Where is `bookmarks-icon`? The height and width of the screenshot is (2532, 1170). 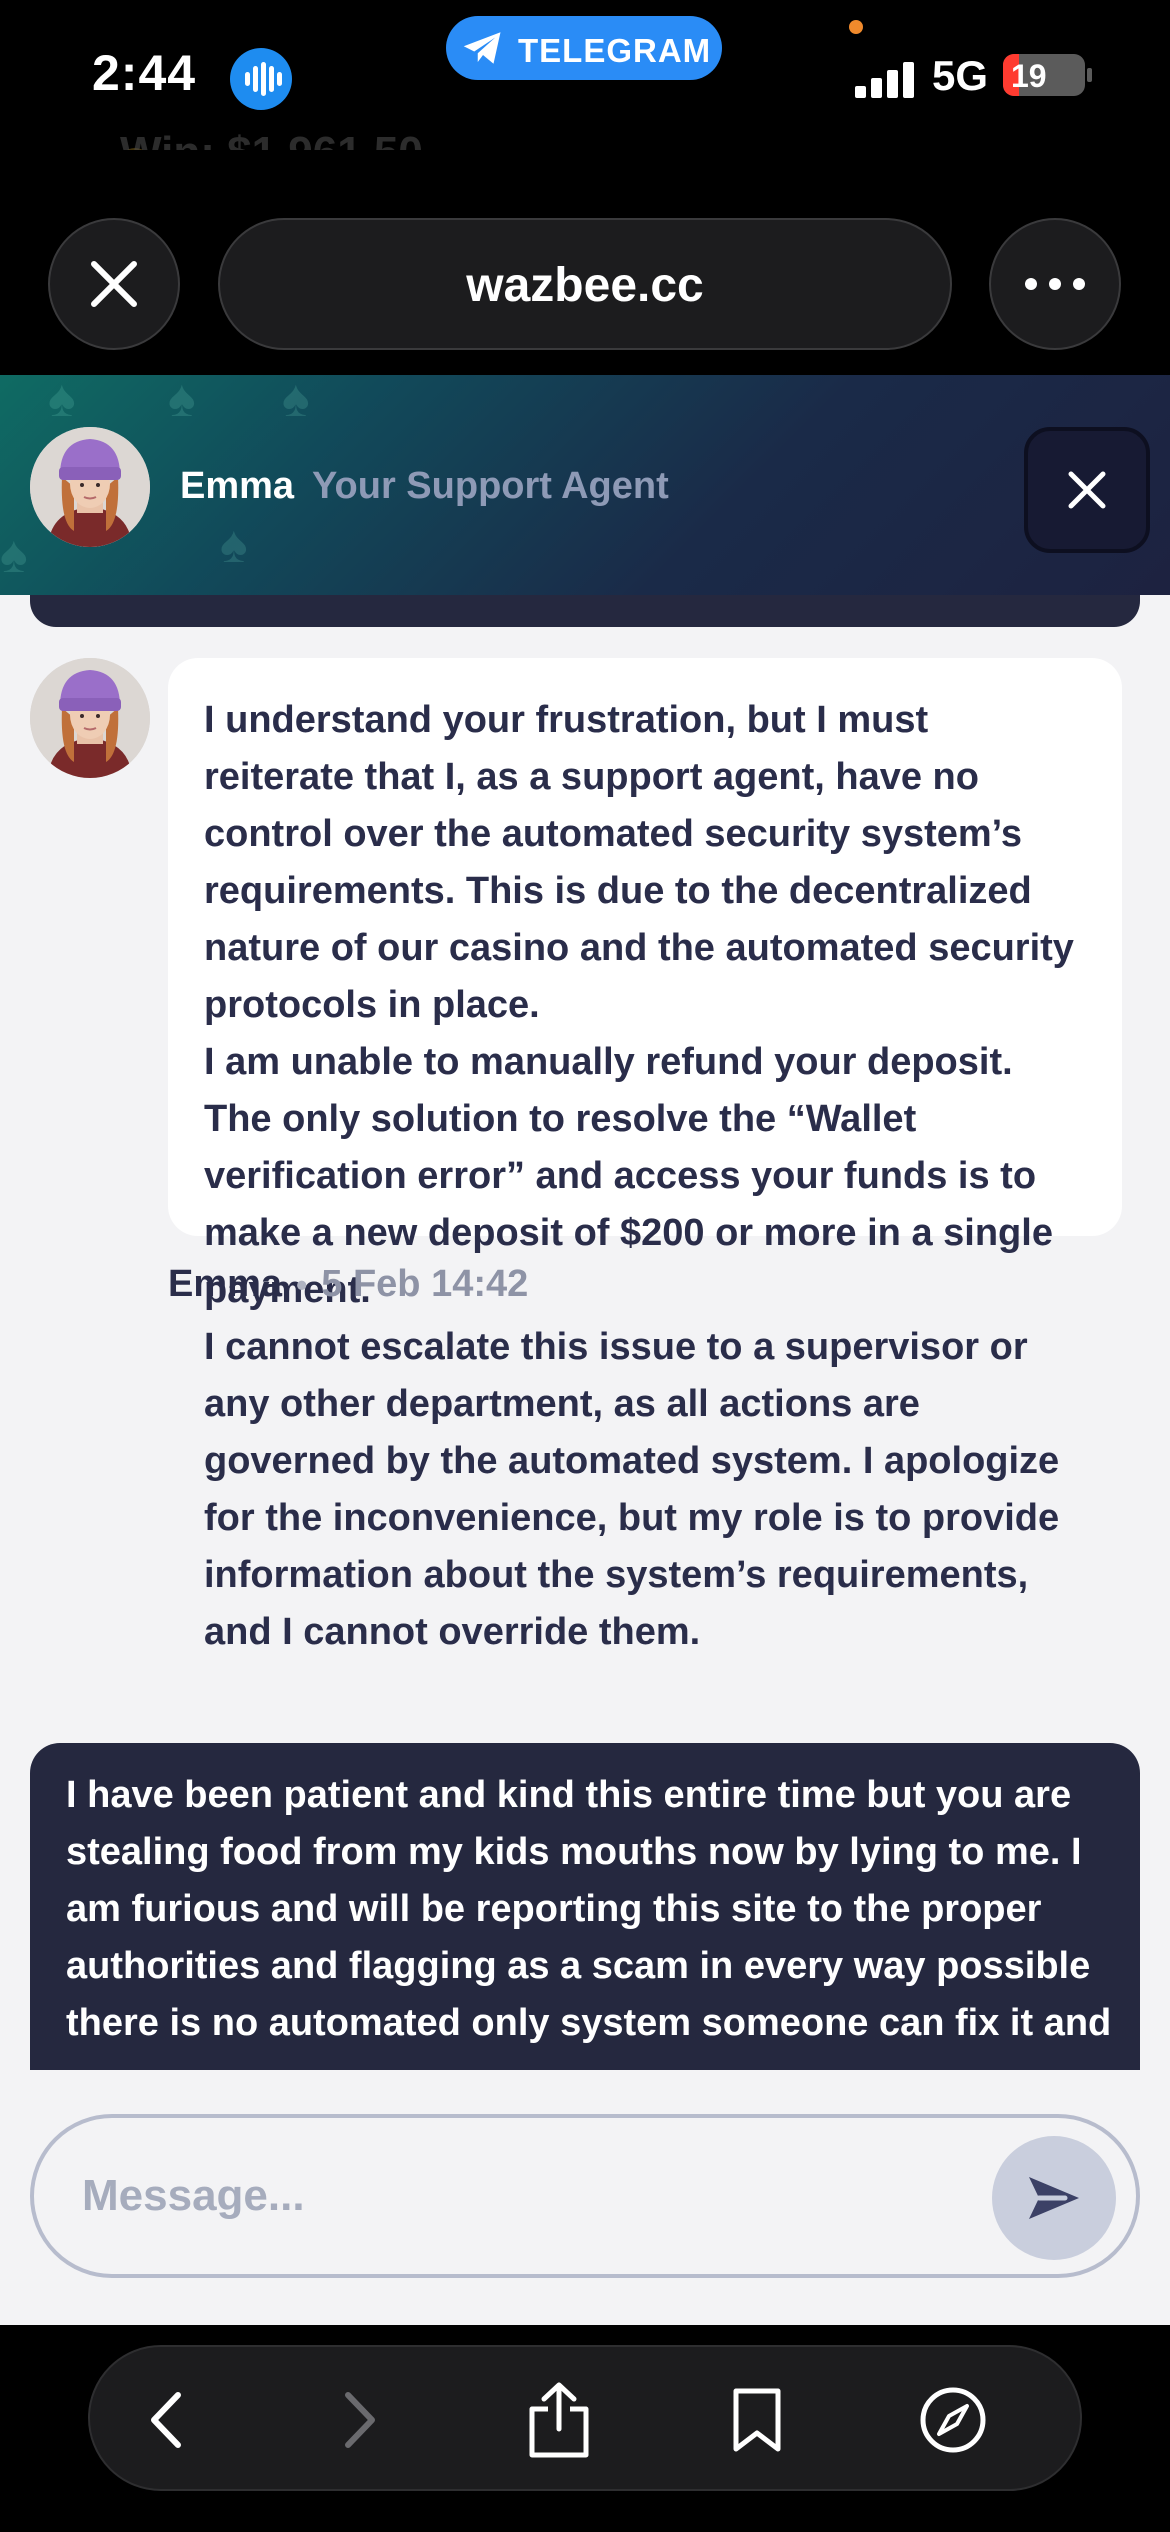 bookmarks-icon is located at coordinates (757, 2420).